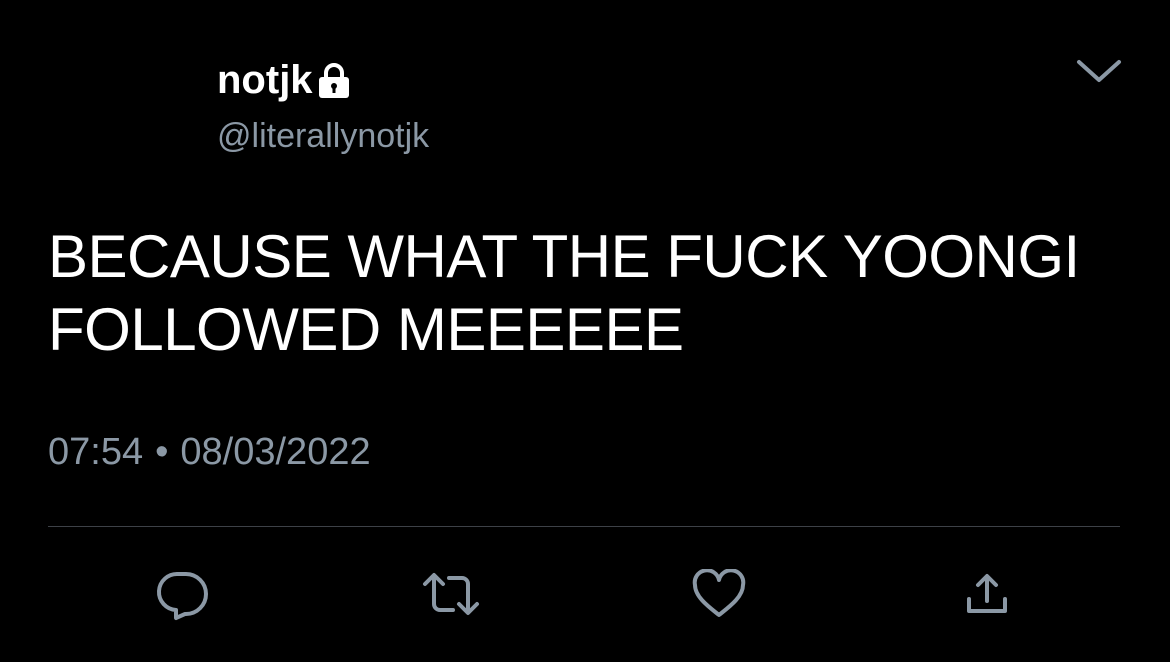 The image size is (1170, 662). What do you see at coordinates (96, 452) in the screenshot?
I see `tweet-time: 07:54` at bounding box center [96, 452].